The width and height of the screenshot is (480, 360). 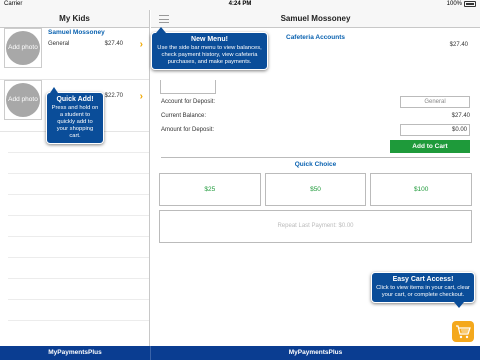 What do you see at coordinates (188, 87) in the screenshot?
I see `account-box` at bounding box center [188, 87].